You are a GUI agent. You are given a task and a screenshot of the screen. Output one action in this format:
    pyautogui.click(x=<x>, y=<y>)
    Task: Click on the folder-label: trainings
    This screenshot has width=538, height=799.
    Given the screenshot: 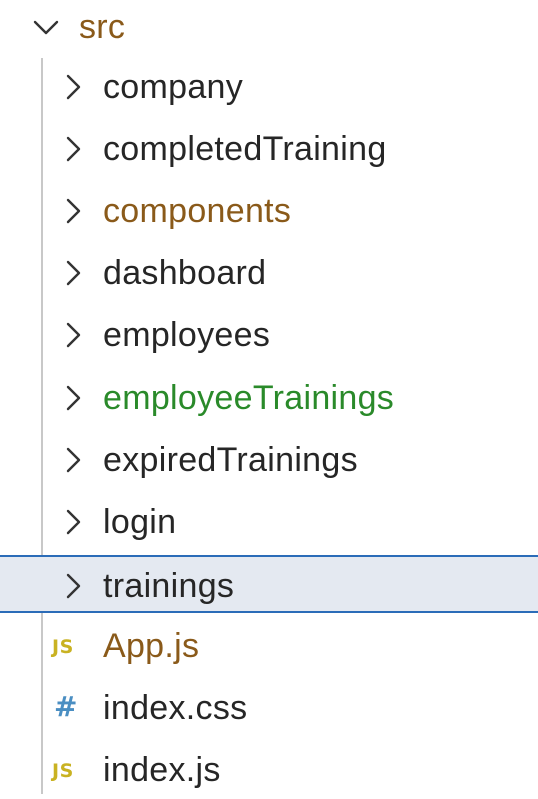 What is the action you would take?
    pyautogui.click(x=169, y=586)
    